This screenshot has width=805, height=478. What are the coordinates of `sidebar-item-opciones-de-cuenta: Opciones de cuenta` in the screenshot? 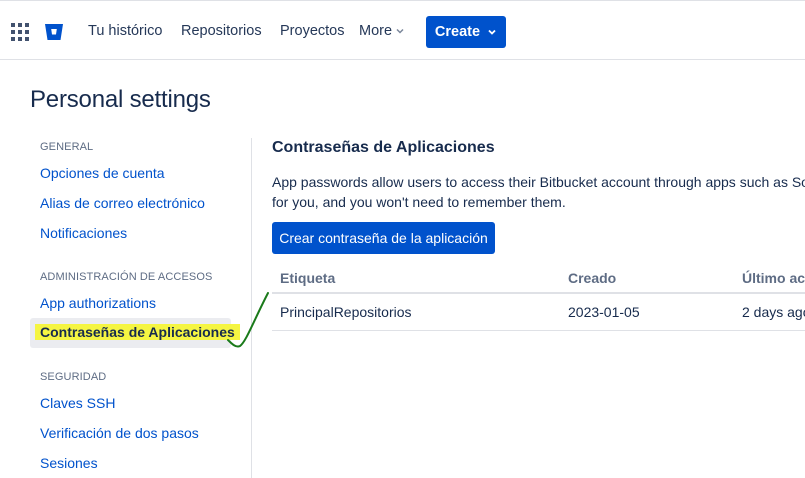 It's located at (102, 173).